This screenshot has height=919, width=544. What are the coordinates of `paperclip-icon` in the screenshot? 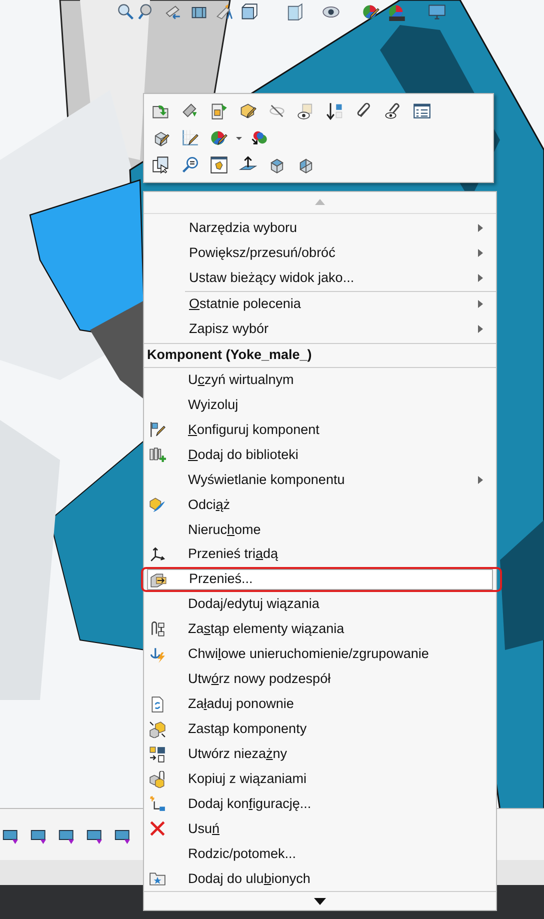 It's located at (364, 111).